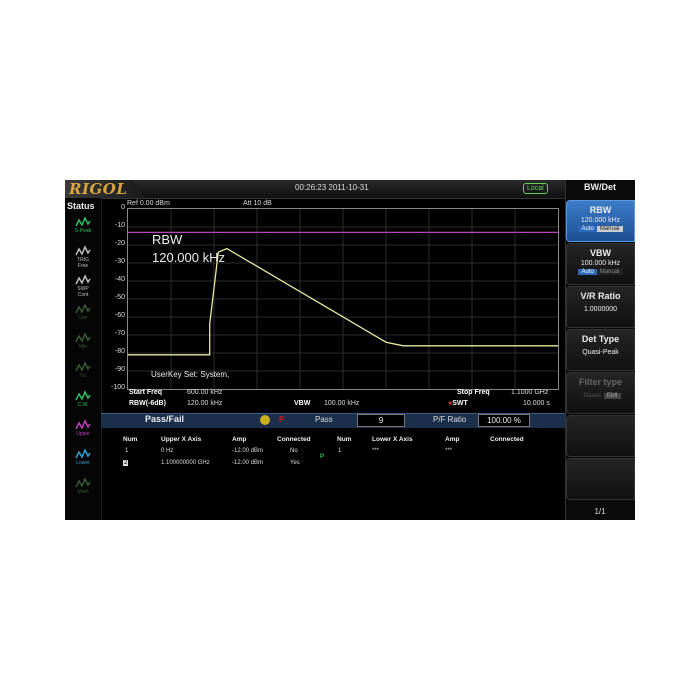 The height and width of the screenshot is (700, 700). Describe the element at coordinates (265, 420) in the screenshot. I see `play-icon` at that location.